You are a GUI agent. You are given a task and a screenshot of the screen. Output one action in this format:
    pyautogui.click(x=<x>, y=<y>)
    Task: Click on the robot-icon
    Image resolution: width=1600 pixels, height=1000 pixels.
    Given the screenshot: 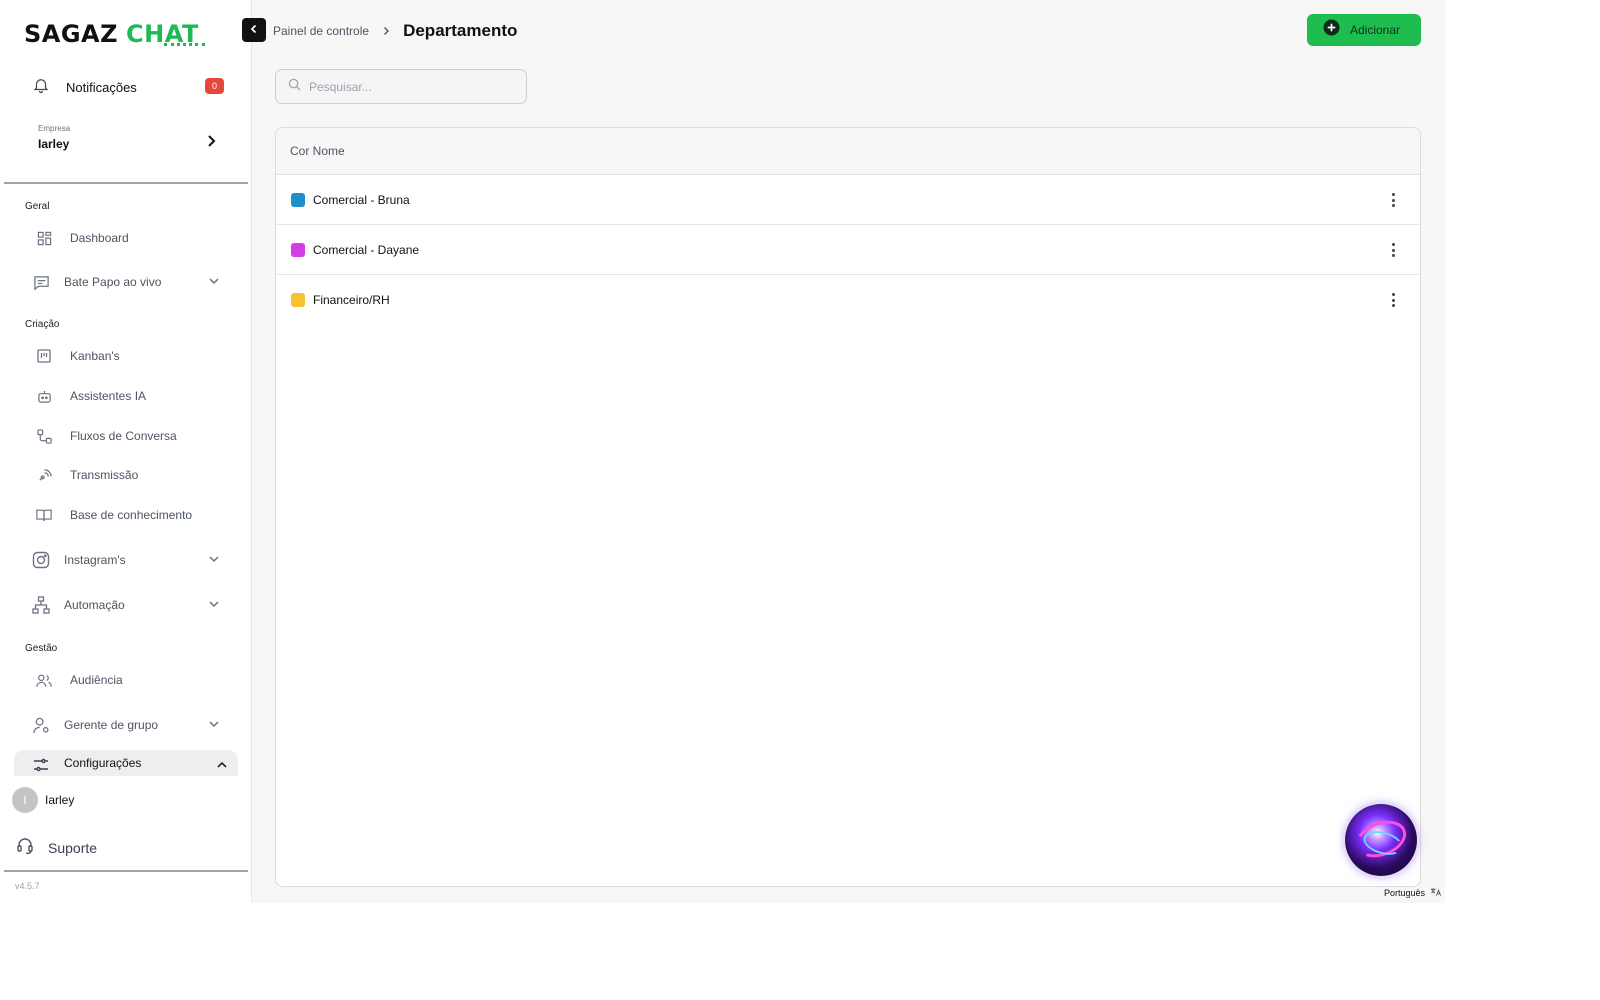 What is the action you would take?
    pyautogui.click(x=44, y=396)
    